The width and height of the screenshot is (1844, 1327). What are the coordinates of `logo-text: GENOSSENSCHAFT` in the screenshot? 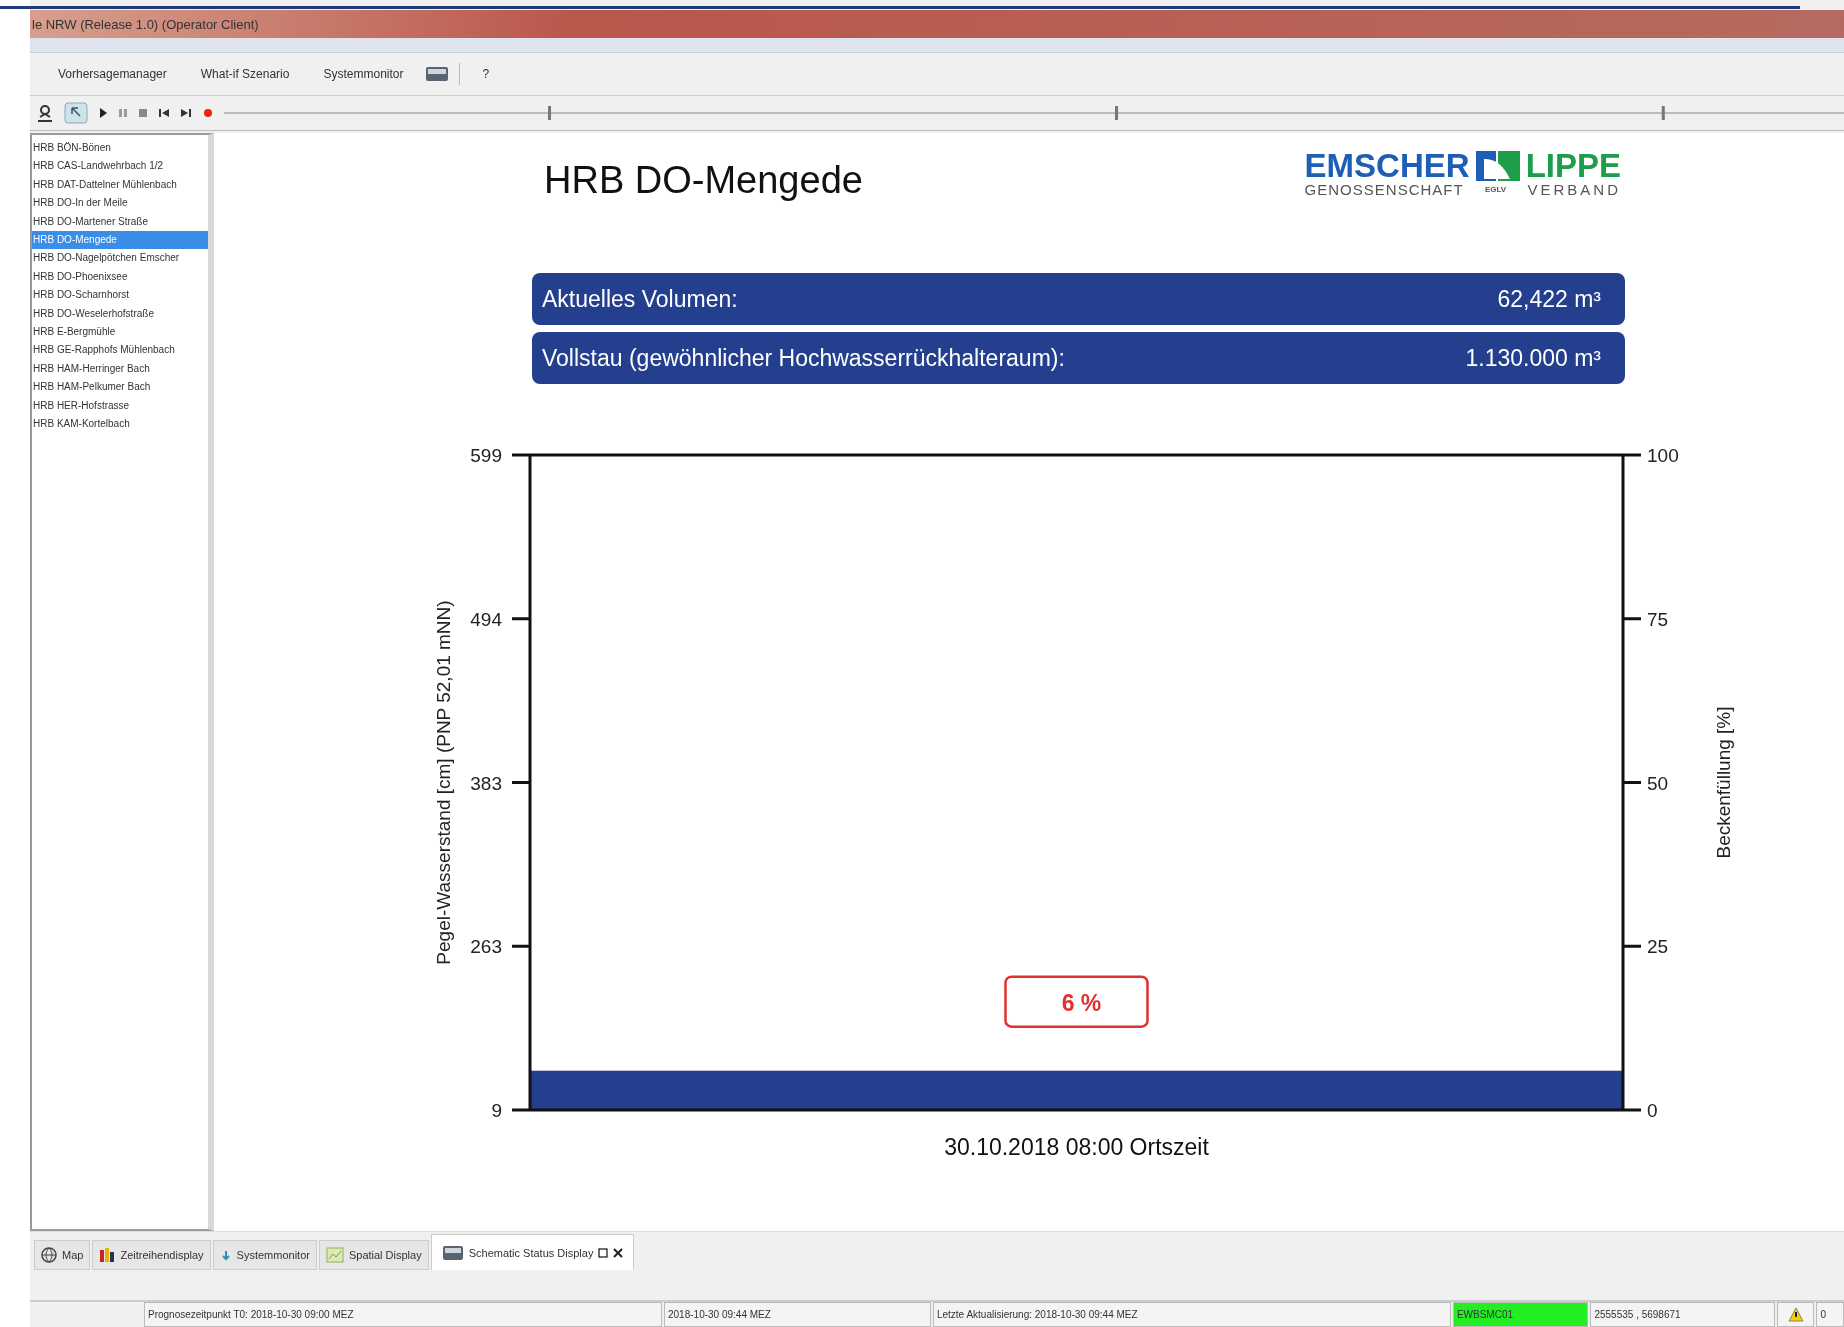 It's located at (1384, 190).